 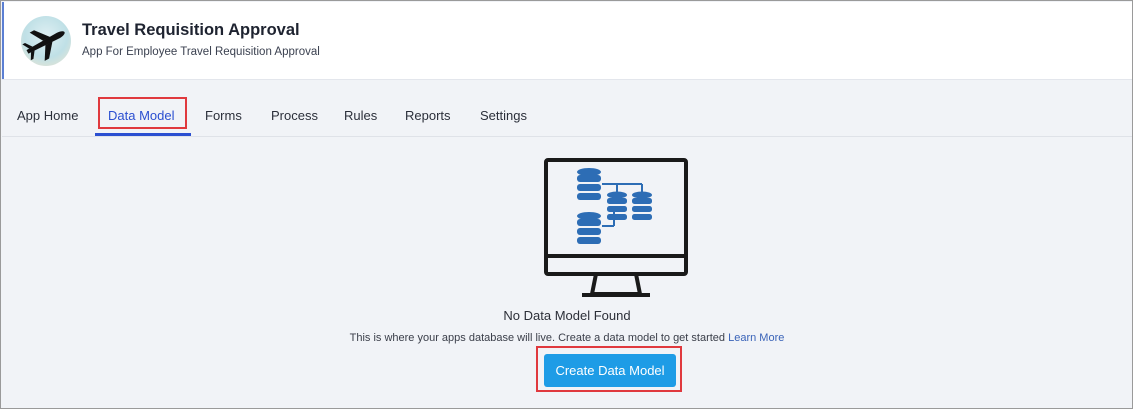 I want to click on tab-process: Process, so click(x=294, y=115).